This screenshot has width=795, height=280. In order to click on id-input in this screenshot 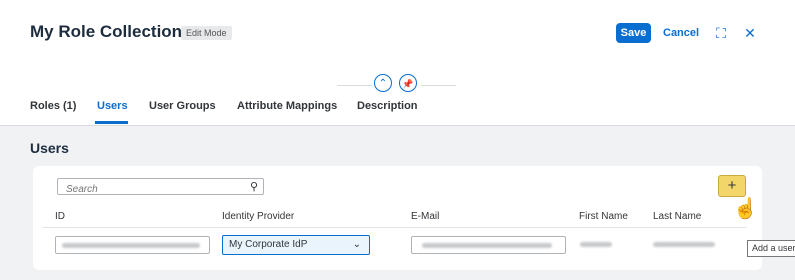, I will do `click(132, 245)`.